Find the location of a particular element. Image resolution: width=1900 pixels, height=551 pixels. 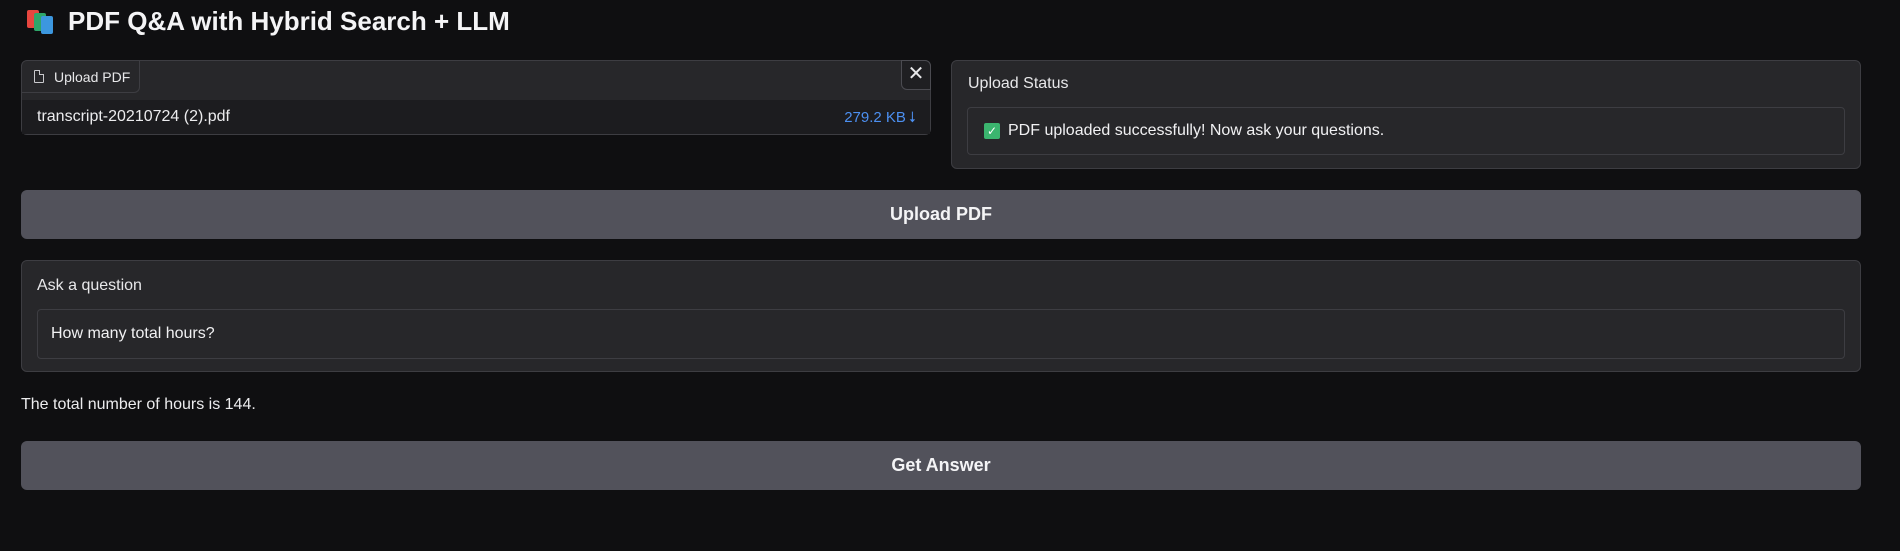

file-icon is located at coordinates (39, 76).